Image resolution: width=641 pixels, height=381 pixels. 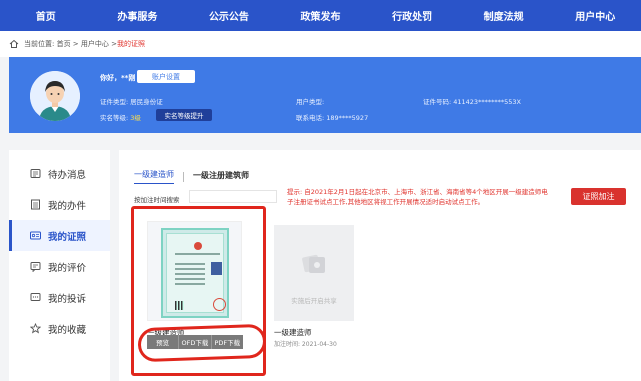 What do you see at coordinates (227, 342) in the screenshot?
I see `pdf-download-button: PDF下载` at bounding box center [227, 342].